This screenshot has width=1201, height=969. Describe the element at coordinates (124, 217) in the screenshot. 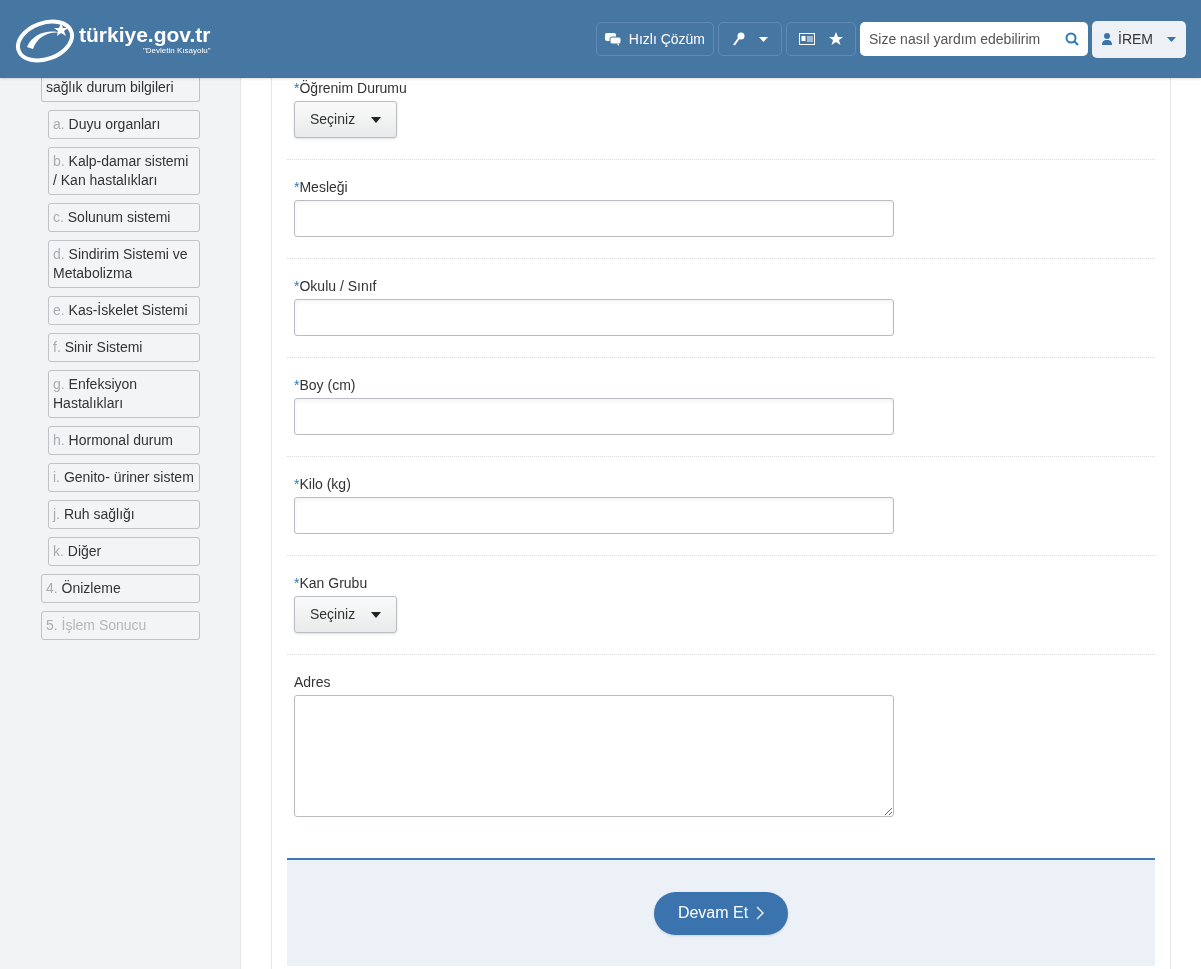

I see `sidebar-item: c. Solunum sistemi` at that location.